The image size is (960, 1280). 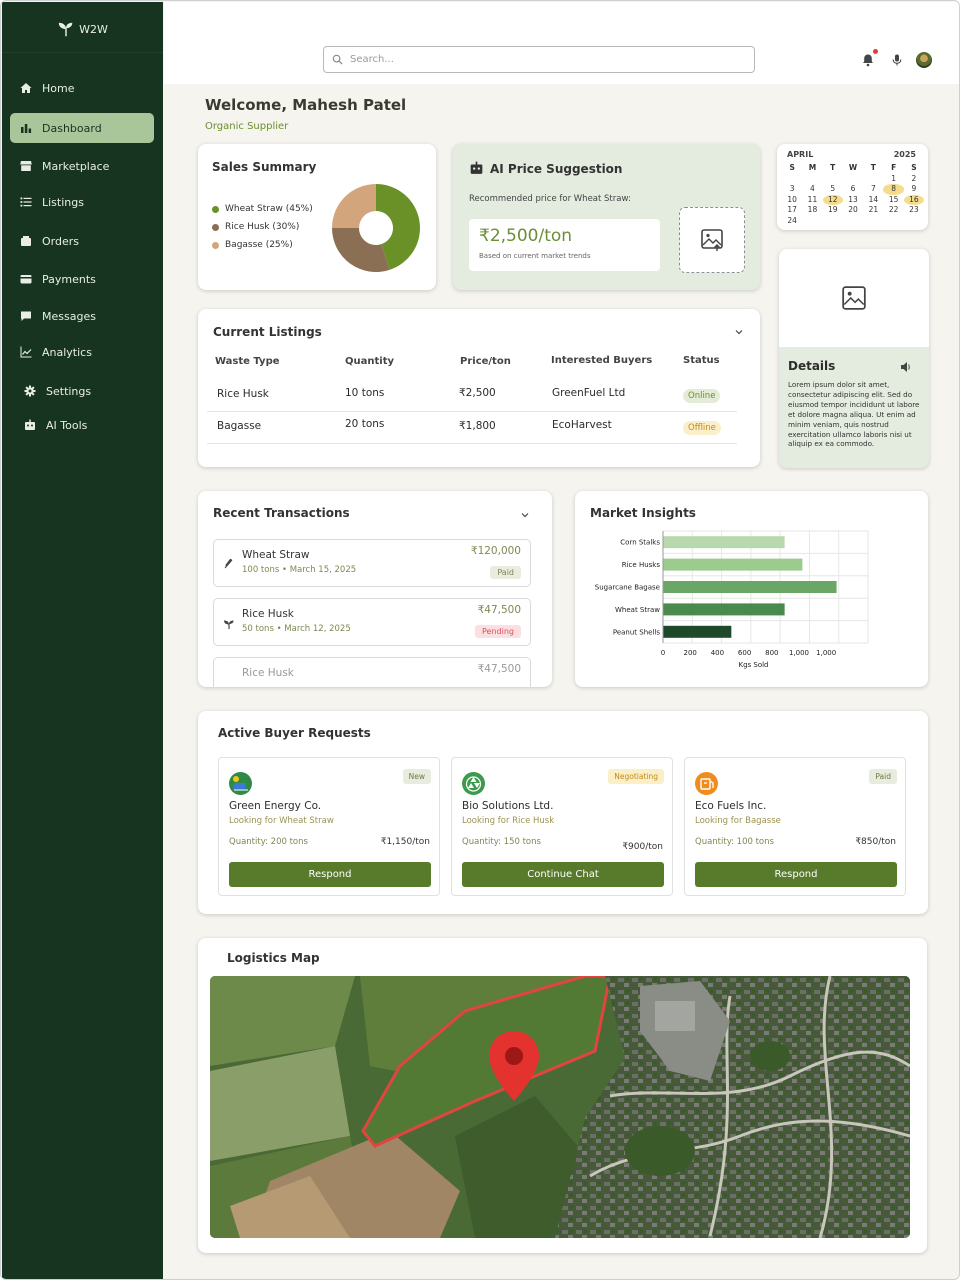 I want to click on calendar-day: 23, so click(x=914, y=210).